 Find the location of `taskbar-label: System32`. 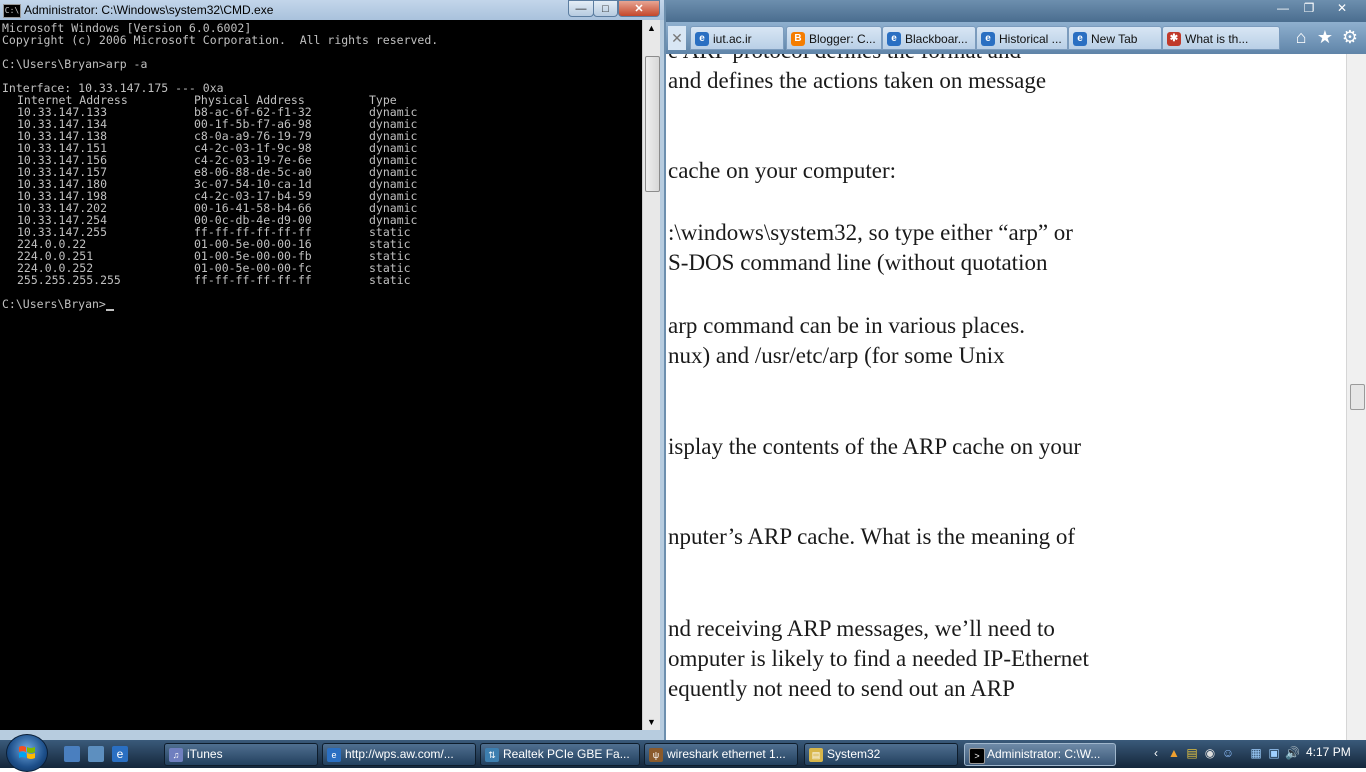

taskbar-label: System32 is located at coordinates (854, 754).